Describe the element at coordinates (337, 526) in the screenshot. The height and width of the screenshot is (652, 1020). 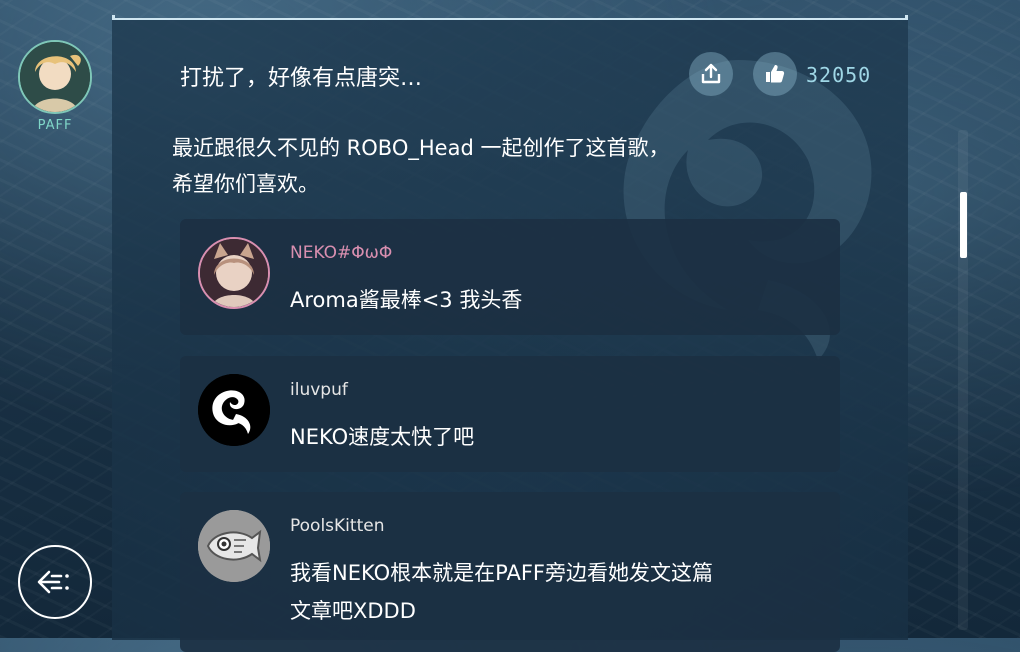
I see `commenter-name: PoolsKitten` at that location.